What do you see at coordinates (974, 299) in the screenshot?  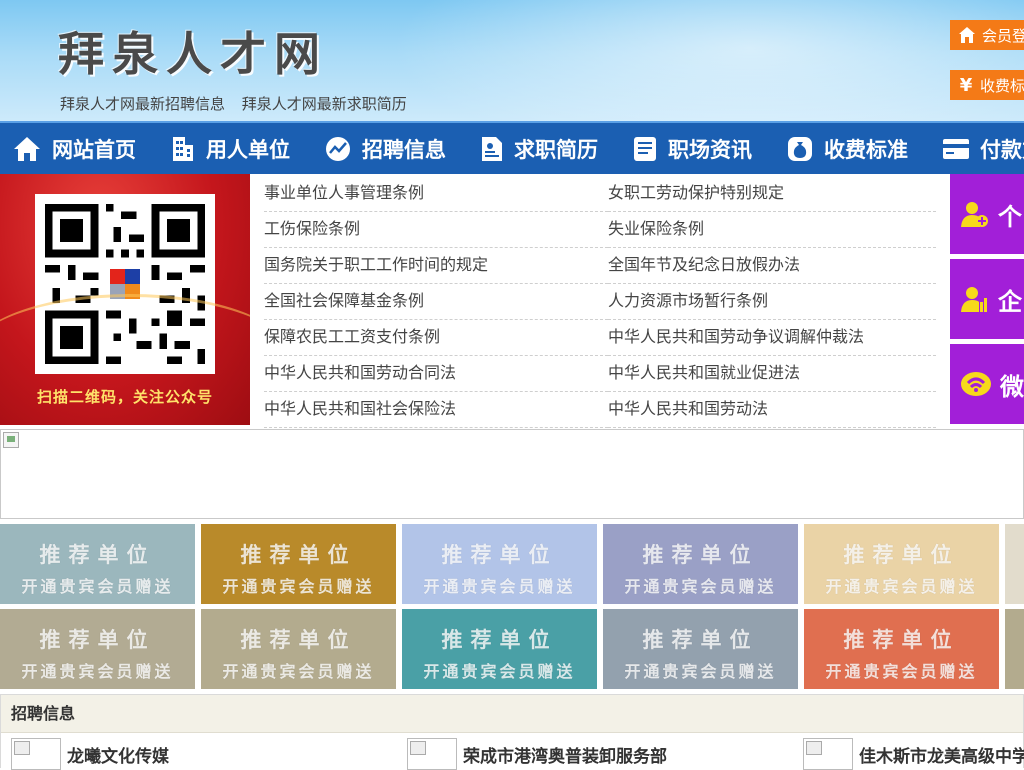 I see `enterprise-icon` at bounding box center [974, 299].